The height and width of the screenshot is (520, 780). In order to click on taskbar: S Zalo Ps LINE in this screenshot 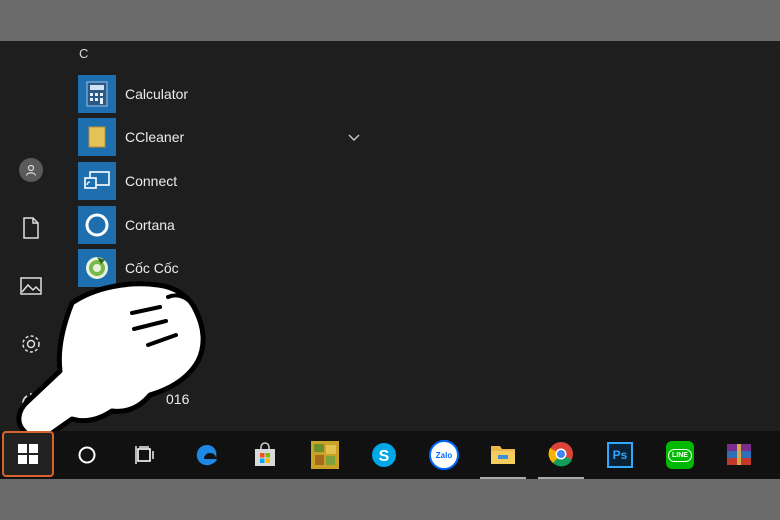, I will do `click(390, 455)`.